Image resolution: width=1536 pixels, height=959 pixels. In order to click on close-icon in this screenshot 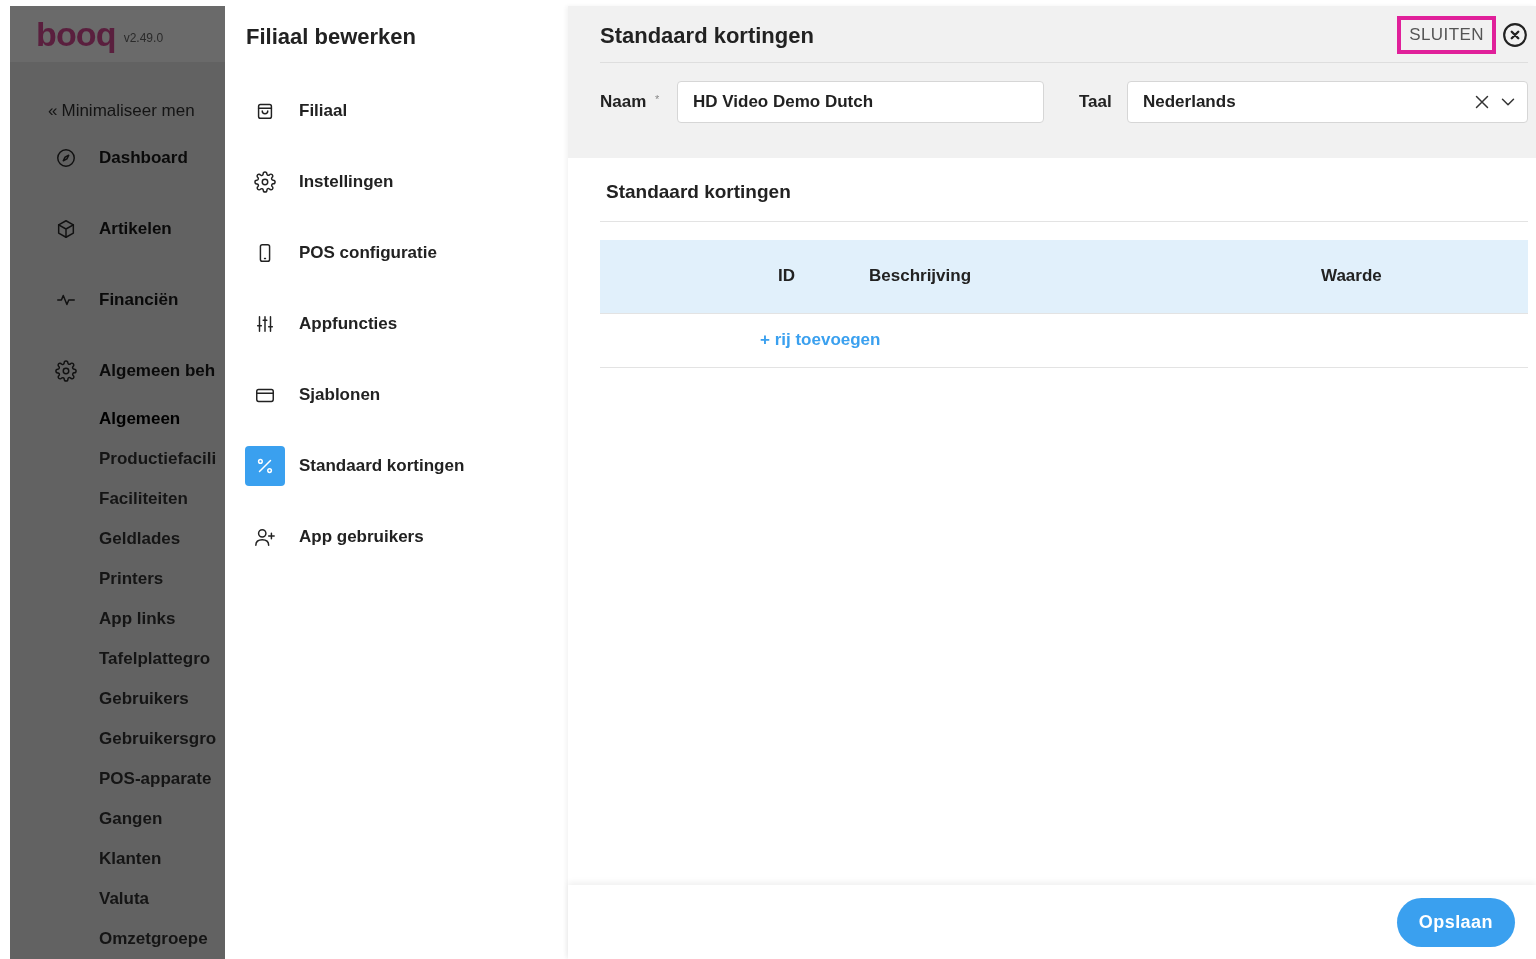, I will do `click(1515, 35)`.